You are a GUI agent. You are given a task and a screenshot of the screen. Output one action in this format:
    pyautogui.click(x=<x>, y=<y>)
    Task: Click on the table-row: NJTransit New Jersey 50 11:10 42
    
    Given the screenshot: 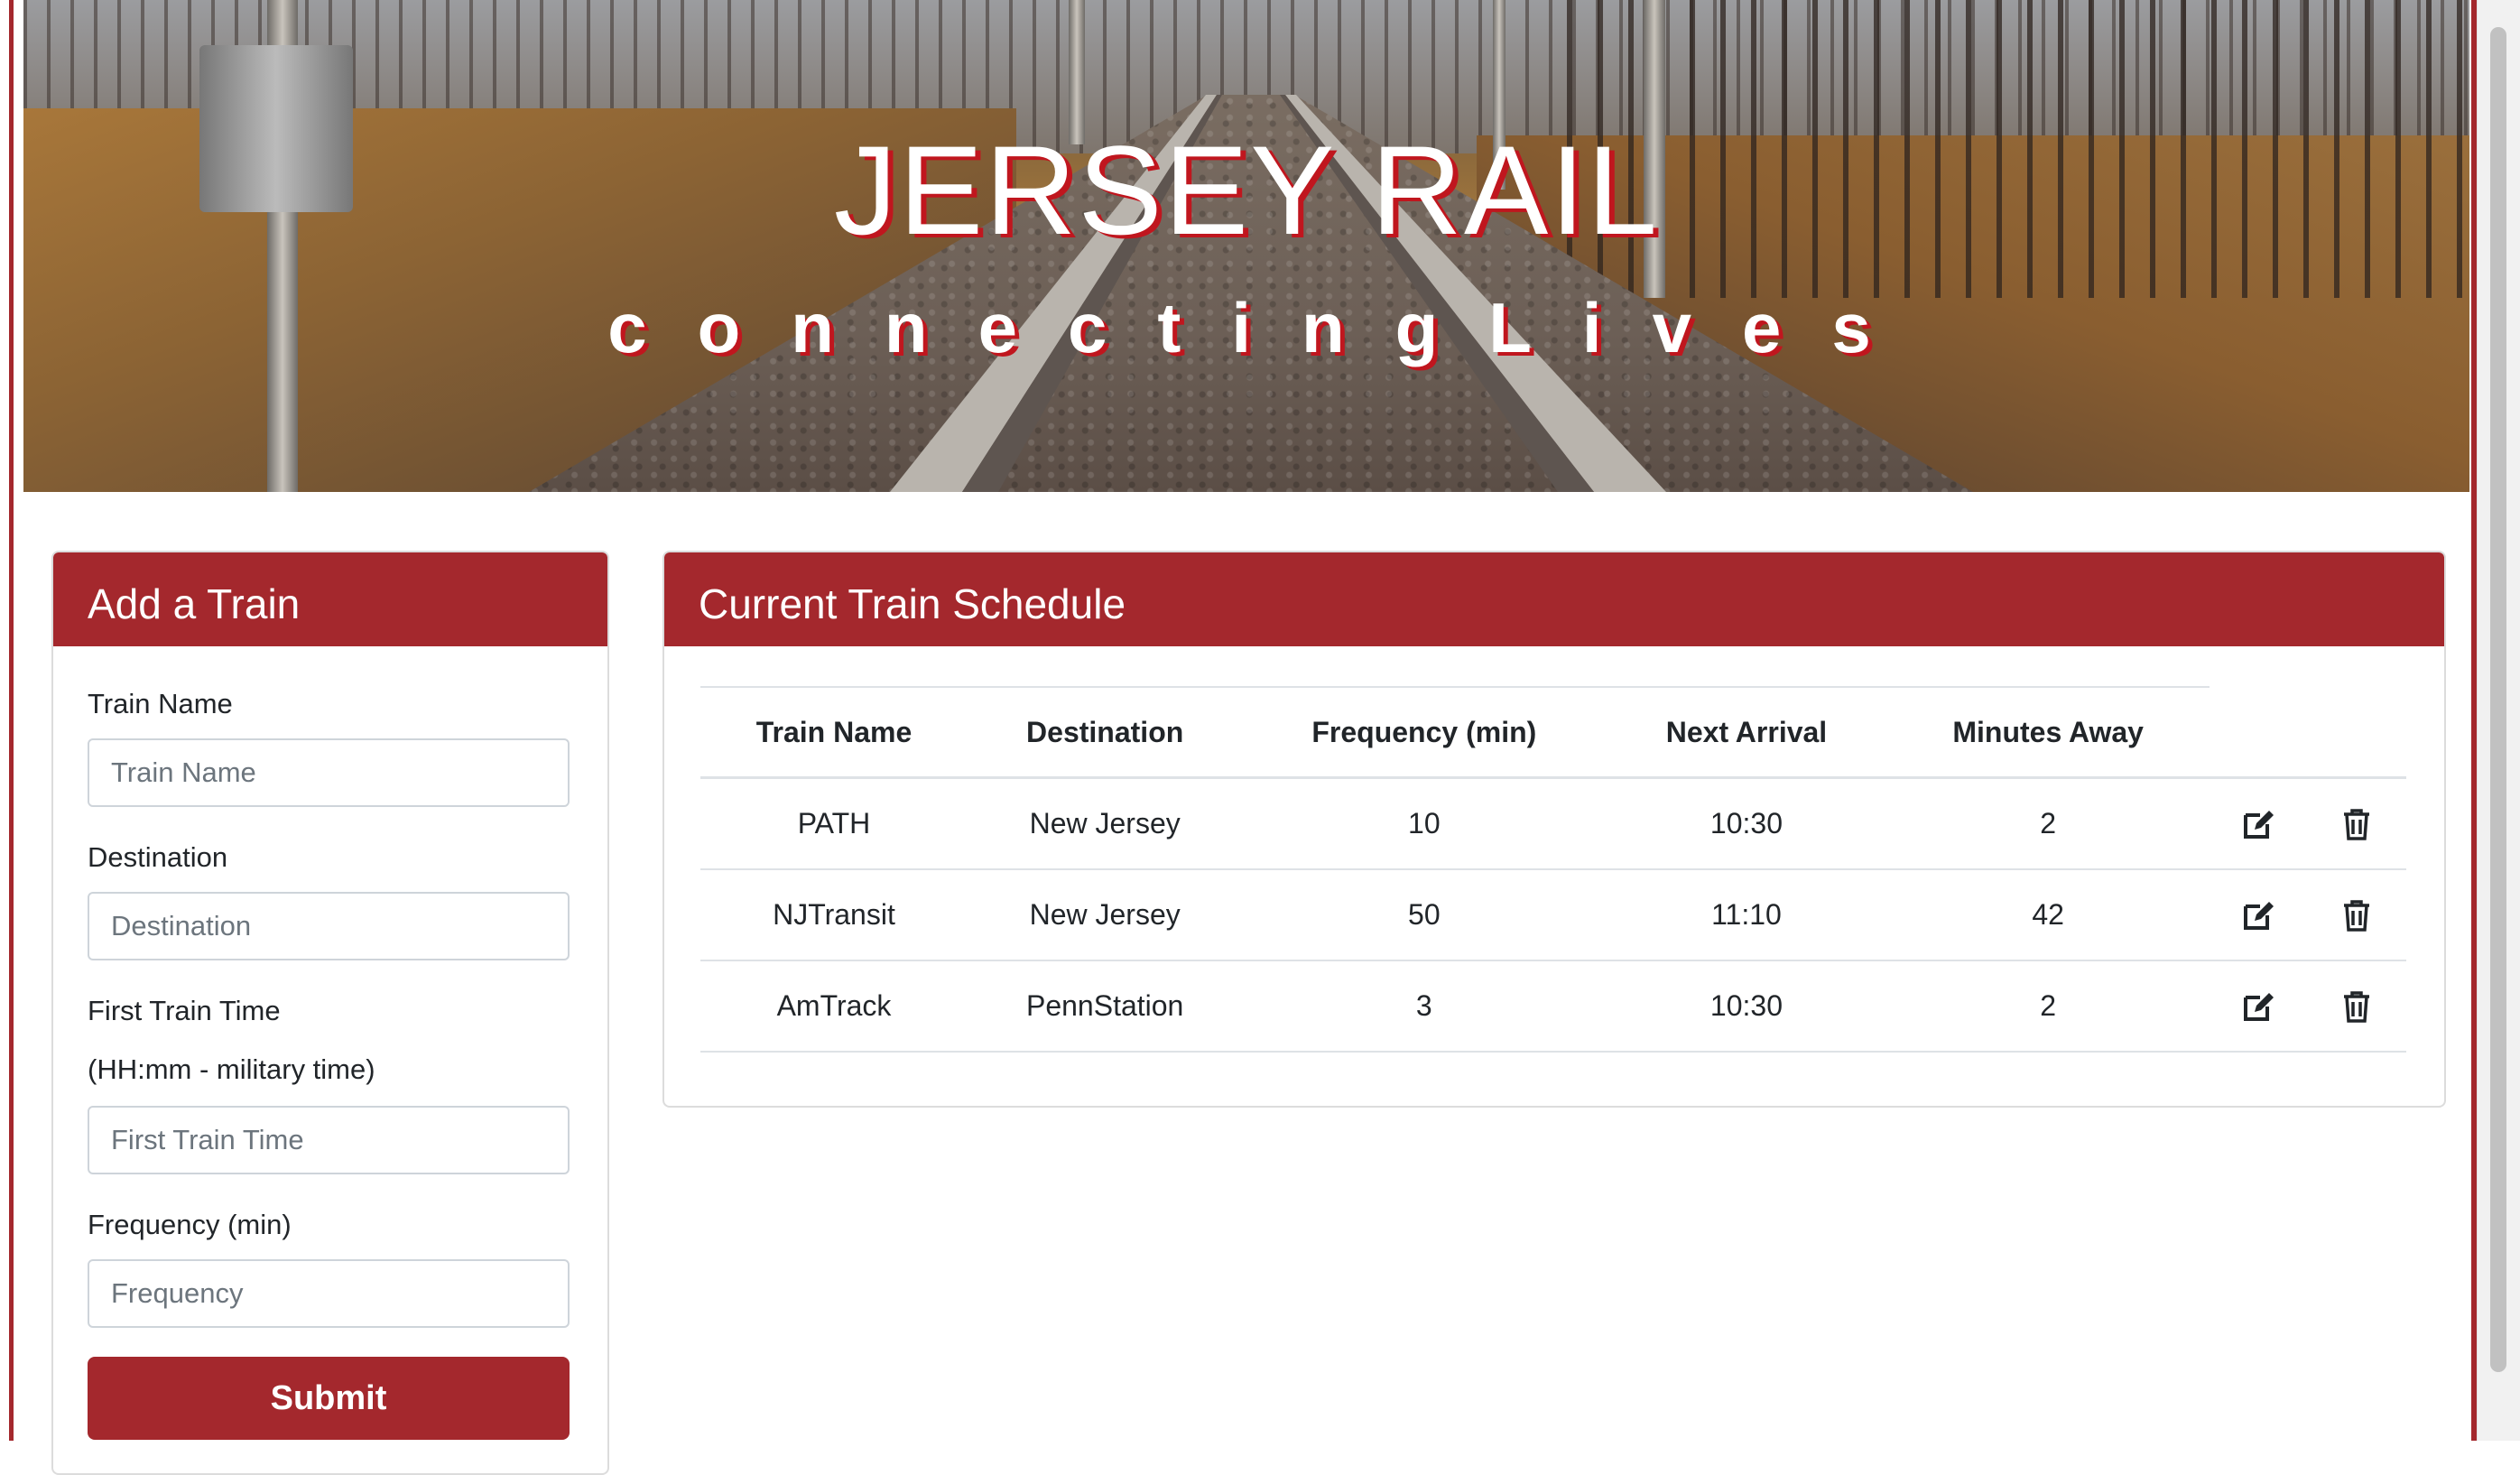 What is the action you would take?
    pyautogui.click(x=1553, y=915)
    